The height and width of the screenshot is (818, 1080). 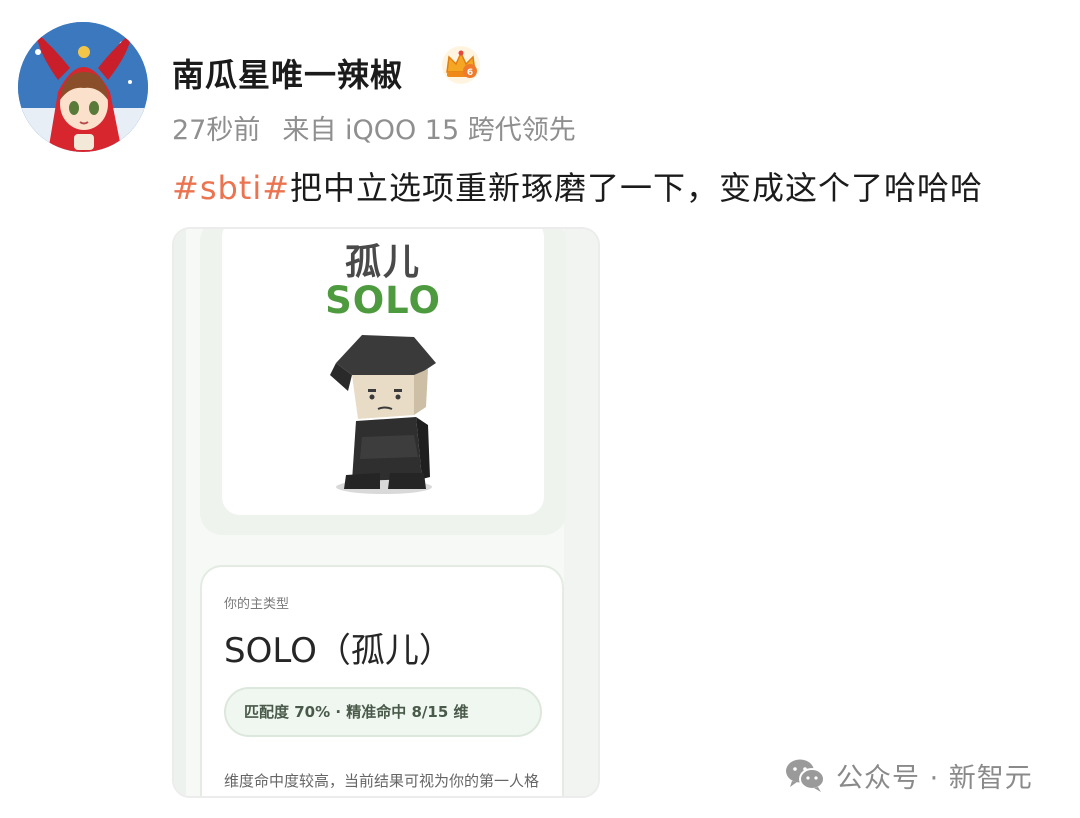 I want to click on character-card: 孤儿 SOLO, so click(x=383, y=372).